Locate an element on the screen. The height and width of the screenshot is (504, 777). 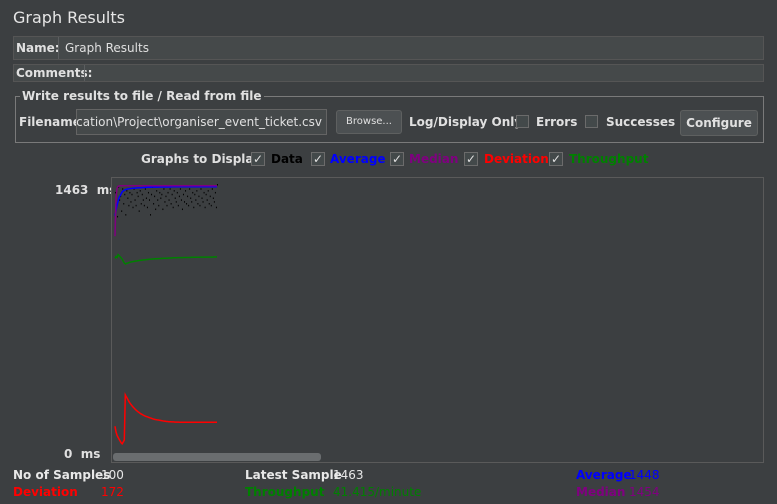
graph-scrollbar is located at coordinates (217, 457).